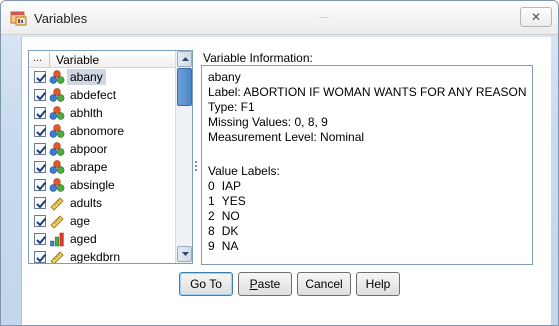 This screenshot has height=326, width=559. I want to click on value-label-item: 2 NO, so click(224, 216).